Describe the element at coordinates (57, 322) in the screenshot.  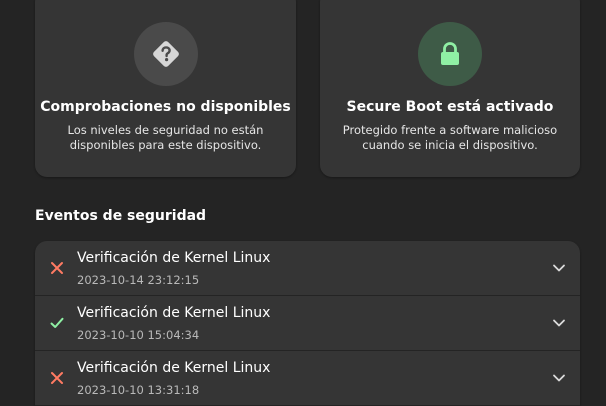
I see `checkmark-icon` at that location.